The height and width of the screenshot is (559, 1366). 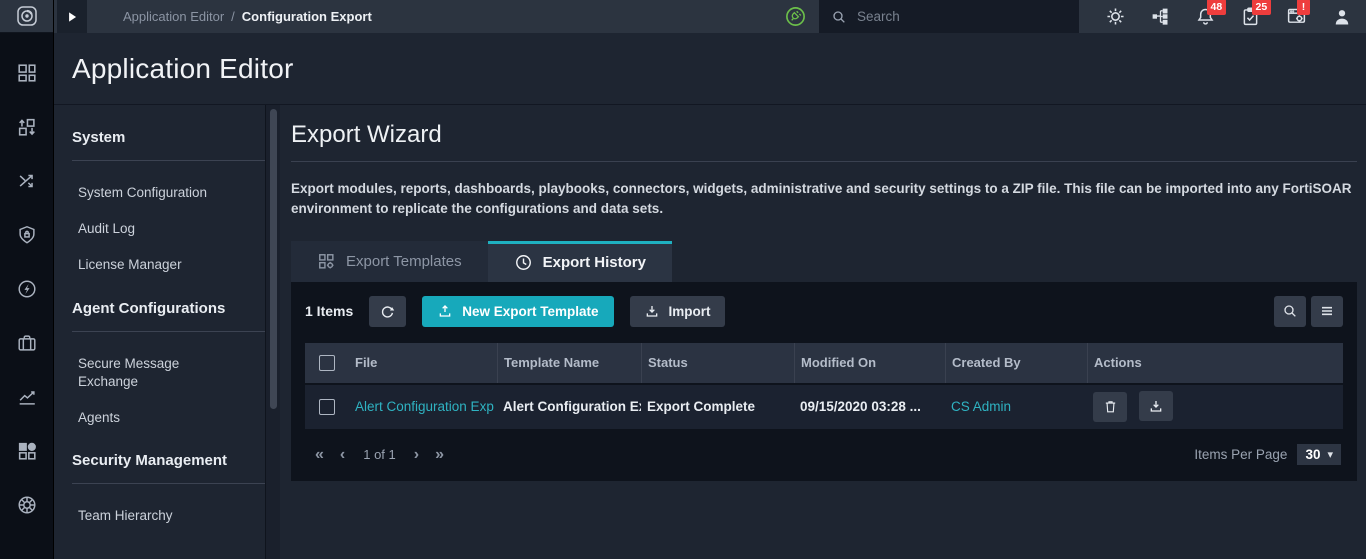 I want to click on table-search-button, so click(x=1290, y=311).